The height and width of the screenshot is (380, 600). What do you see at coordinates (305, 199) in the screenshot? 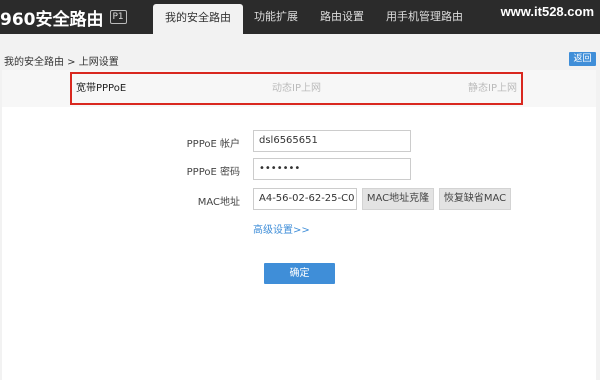
I see `mac-input: A4-56-02-62-25-C0` at bounding box center [305, 199].